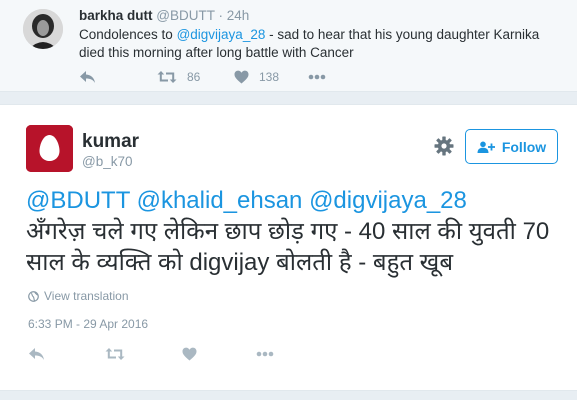 Image resolution: width=577 pixels, height=400 pixels. I want to click on timestamp: 24h, so click(238, 15).